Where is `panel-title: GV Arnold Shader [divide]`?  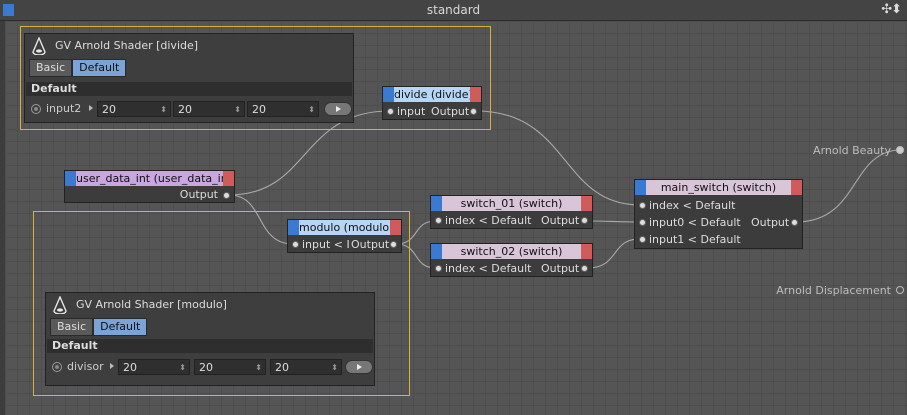
panel-title: GV Arnold Shader [divide] is located at coordinates (127, 45).